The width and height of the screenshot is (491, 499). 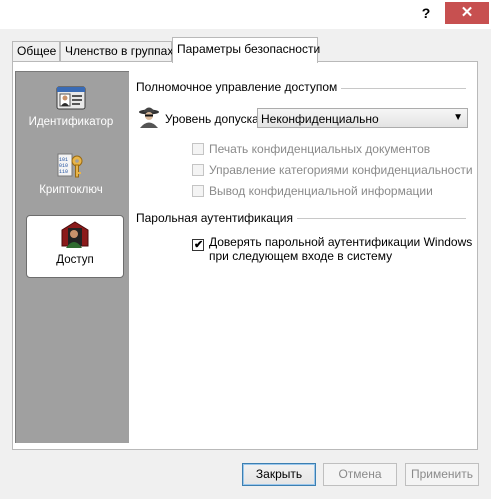 I want to click on close-button: Закрыть, so click(x=279, y=474).